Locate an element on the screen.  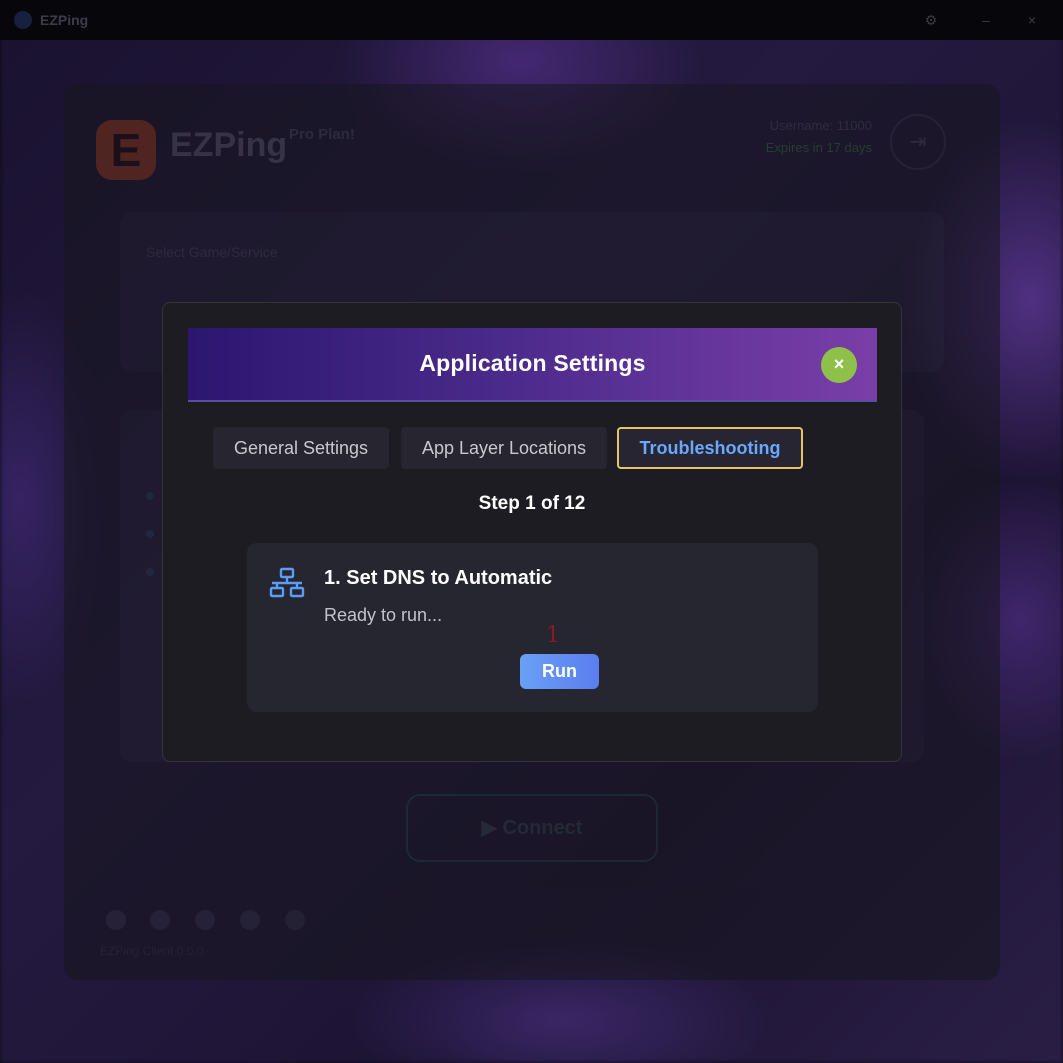
help-icon is located at coordinates (295, 920).